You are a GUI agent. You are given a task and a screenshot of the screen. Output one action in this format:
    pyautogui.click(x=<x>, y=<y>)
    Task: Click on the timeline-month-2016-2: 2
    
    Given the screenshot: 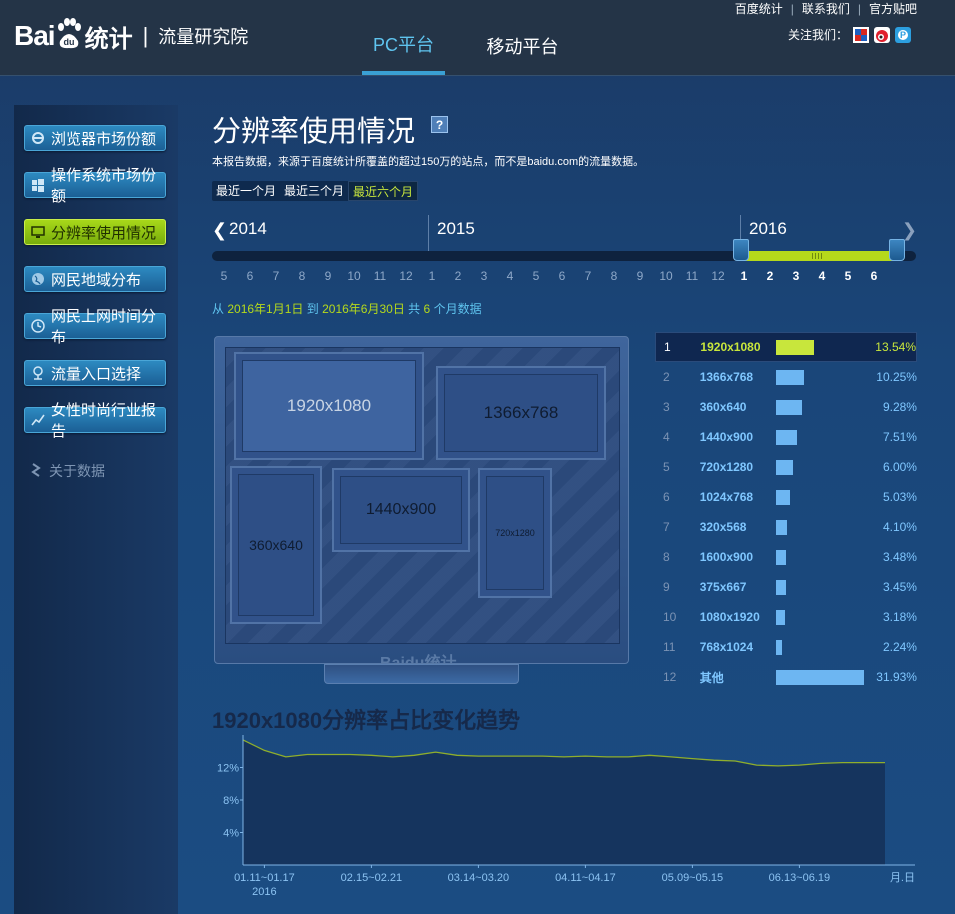 What is the action you would take?
    pyautogui.click(x=770, y=276)
    